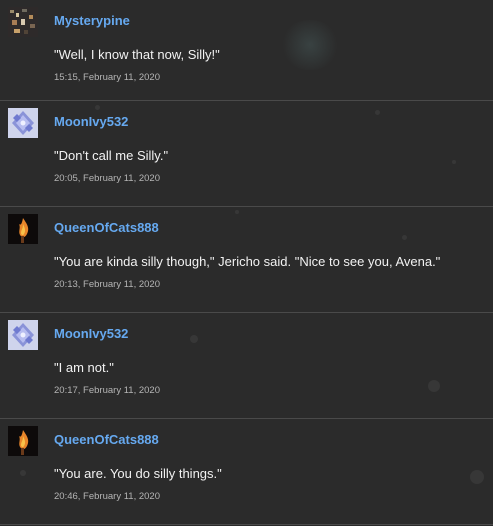 The image size is (493, 526). I want to click on timestamp: 20:13, February 11, 2020, so click(107, 284).